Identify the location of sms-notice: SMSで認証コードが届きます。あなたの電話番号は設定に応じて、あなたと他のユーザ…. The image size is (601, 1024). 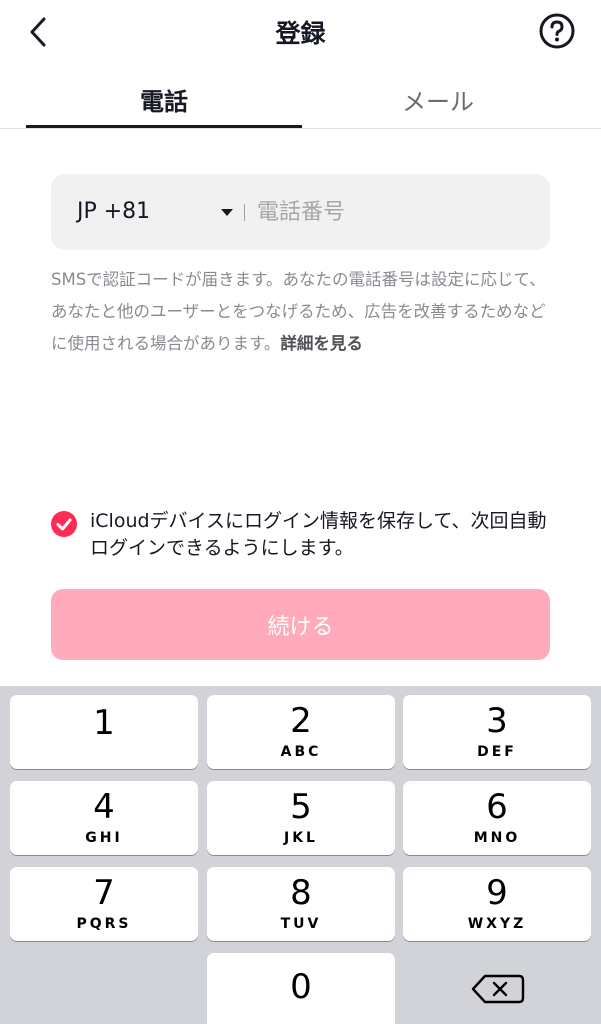
(303, 312).